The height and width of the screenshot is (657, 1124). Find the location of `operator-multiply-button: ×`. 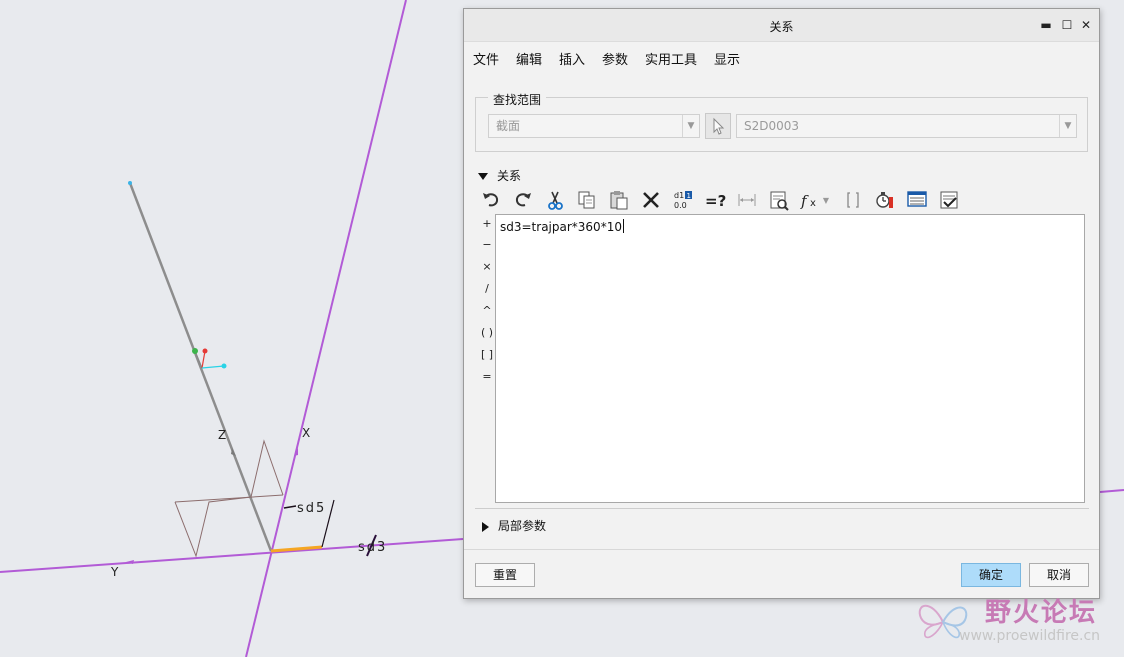

operator-multiply-button: × is located at coordinates (487, 267).